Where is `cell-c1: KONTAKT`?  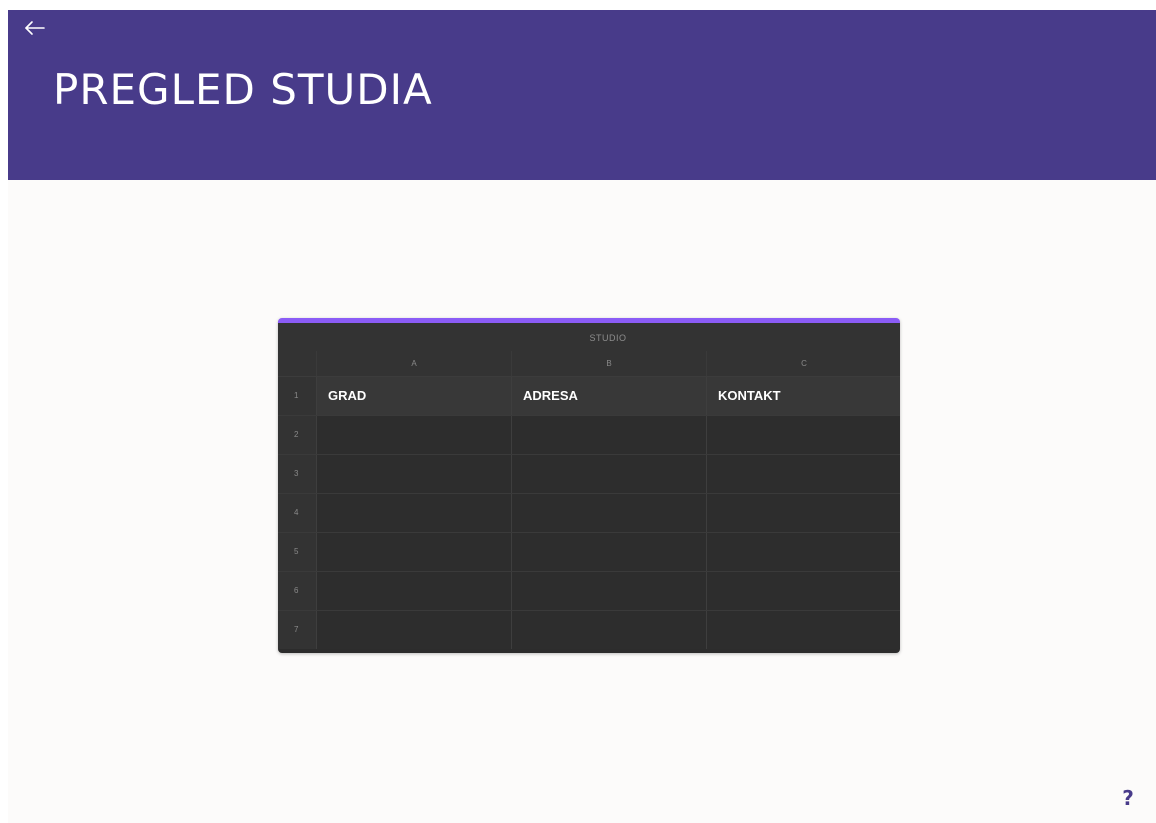 cell-c1: KONTAKT is located at coordinates (803, 396).